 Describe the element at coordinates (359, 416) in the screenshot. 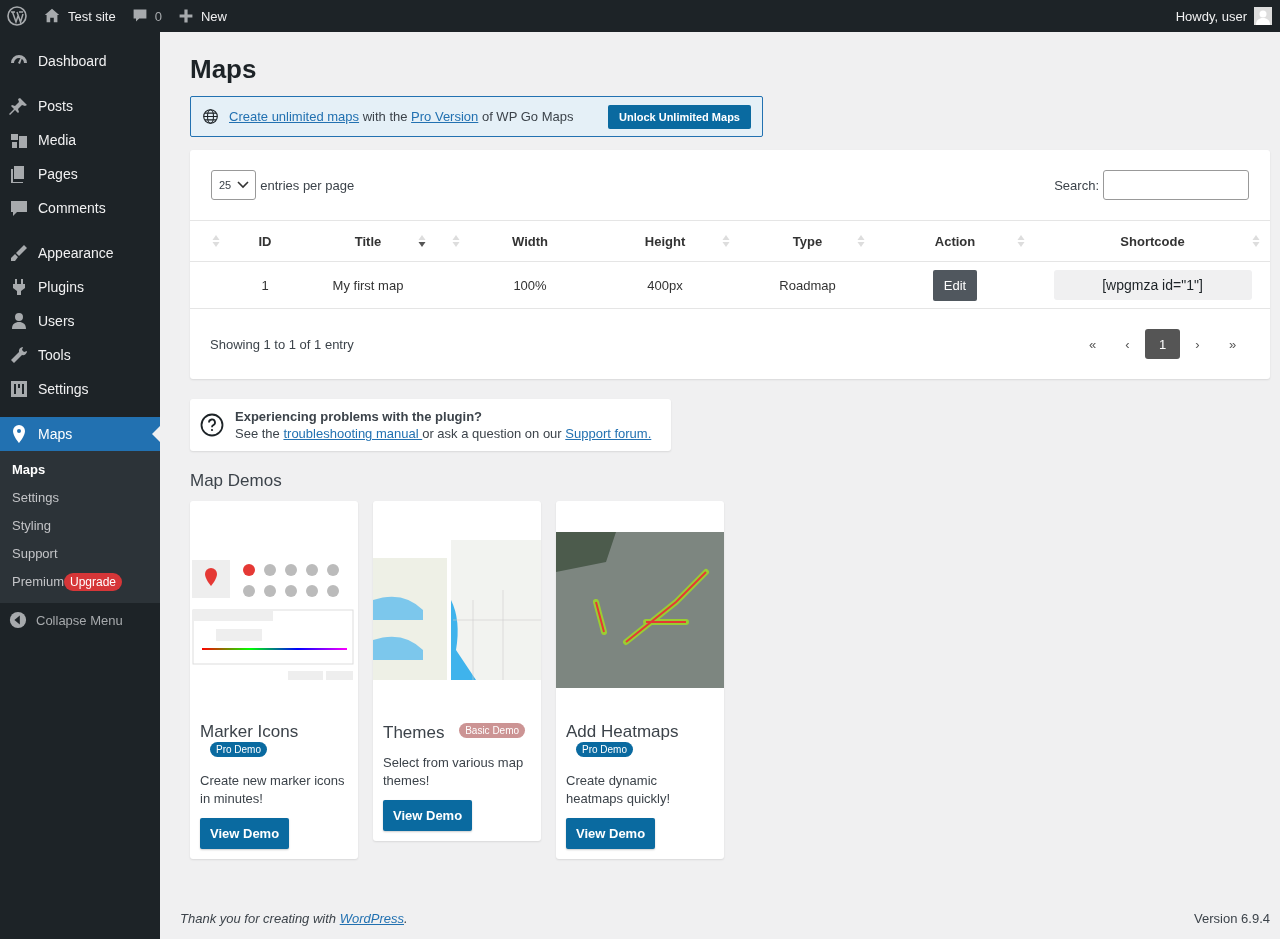

I see `help-heading: Experiencing problems with the plugin?` at that location.